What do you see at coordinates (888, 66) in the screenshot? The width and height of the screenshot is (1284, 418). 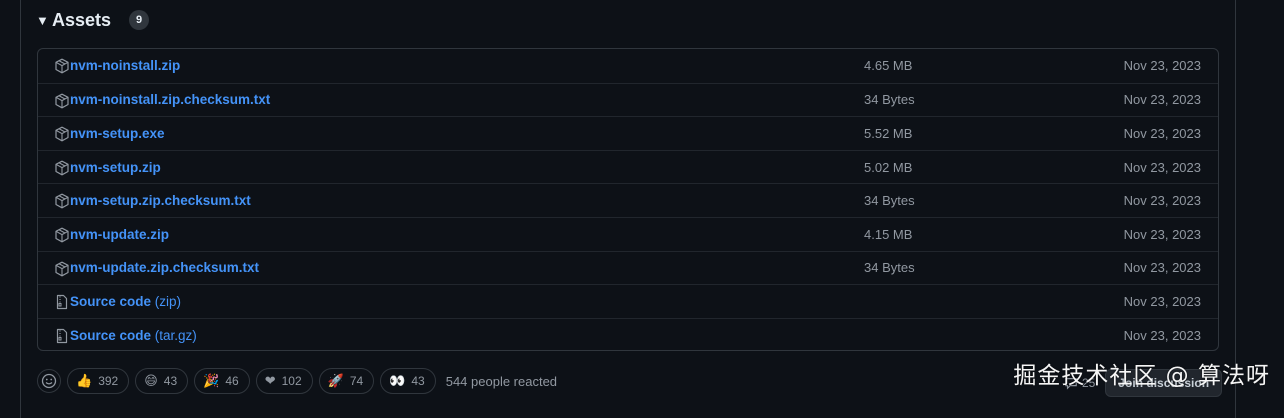 I see `asset-size: 4.65 MB` at bounding box center [888, 66].